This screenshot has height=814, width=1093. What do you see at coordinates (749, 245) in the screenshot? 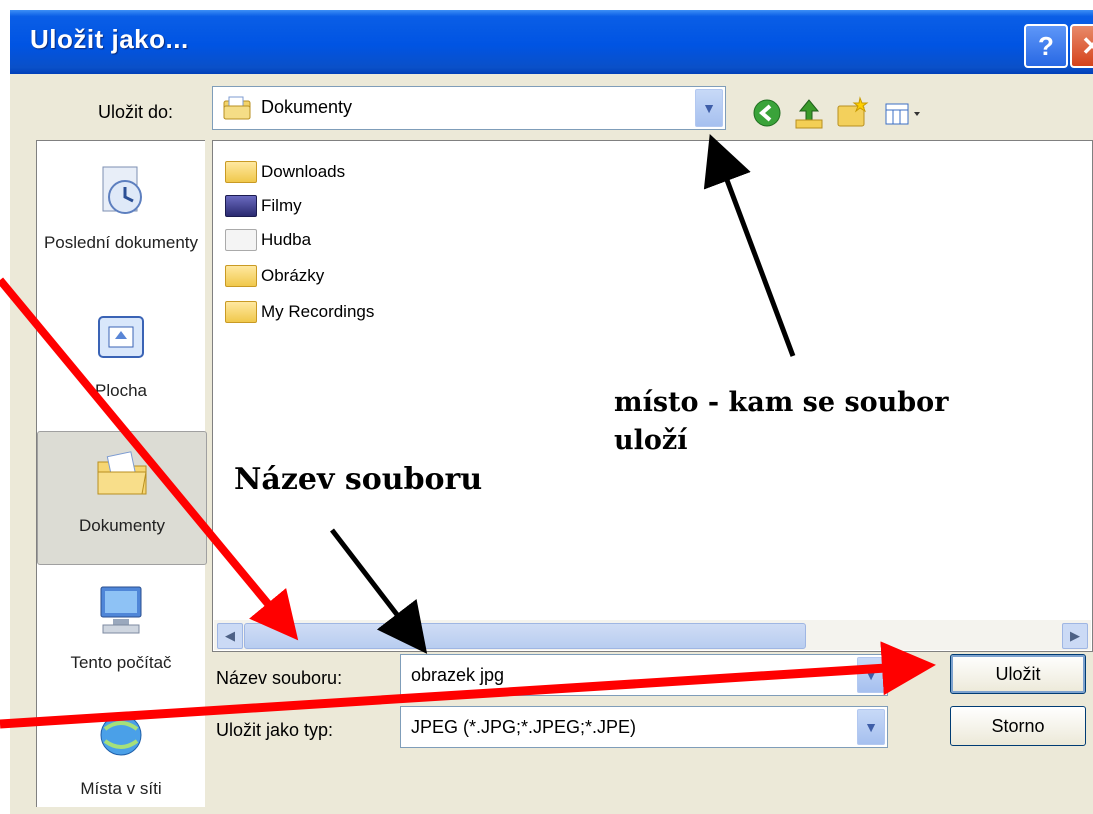
I see `location-arrow` at bounding box center [749, 245].